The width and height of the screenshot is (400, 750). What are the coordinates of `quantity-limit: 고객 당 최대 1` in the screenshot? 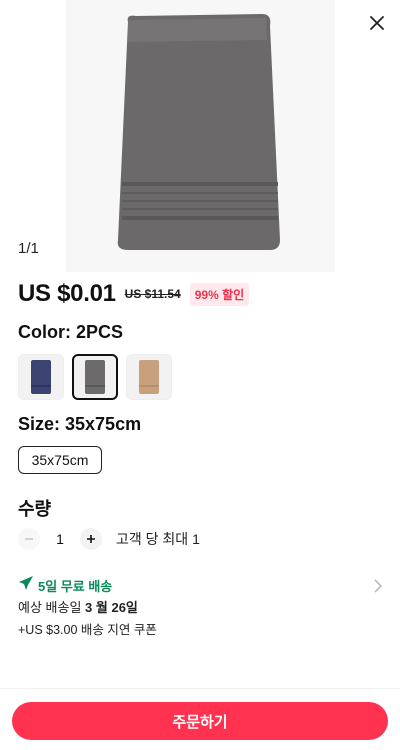 It's located at (158, 539).